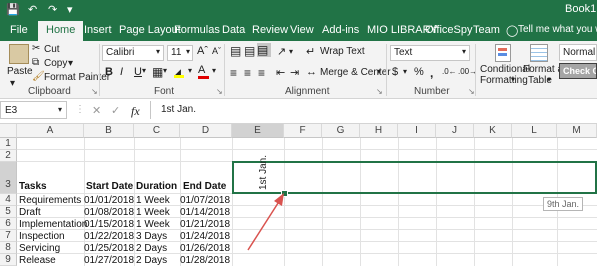  I want to click on tab-insert: Insert, so click(98, 30).